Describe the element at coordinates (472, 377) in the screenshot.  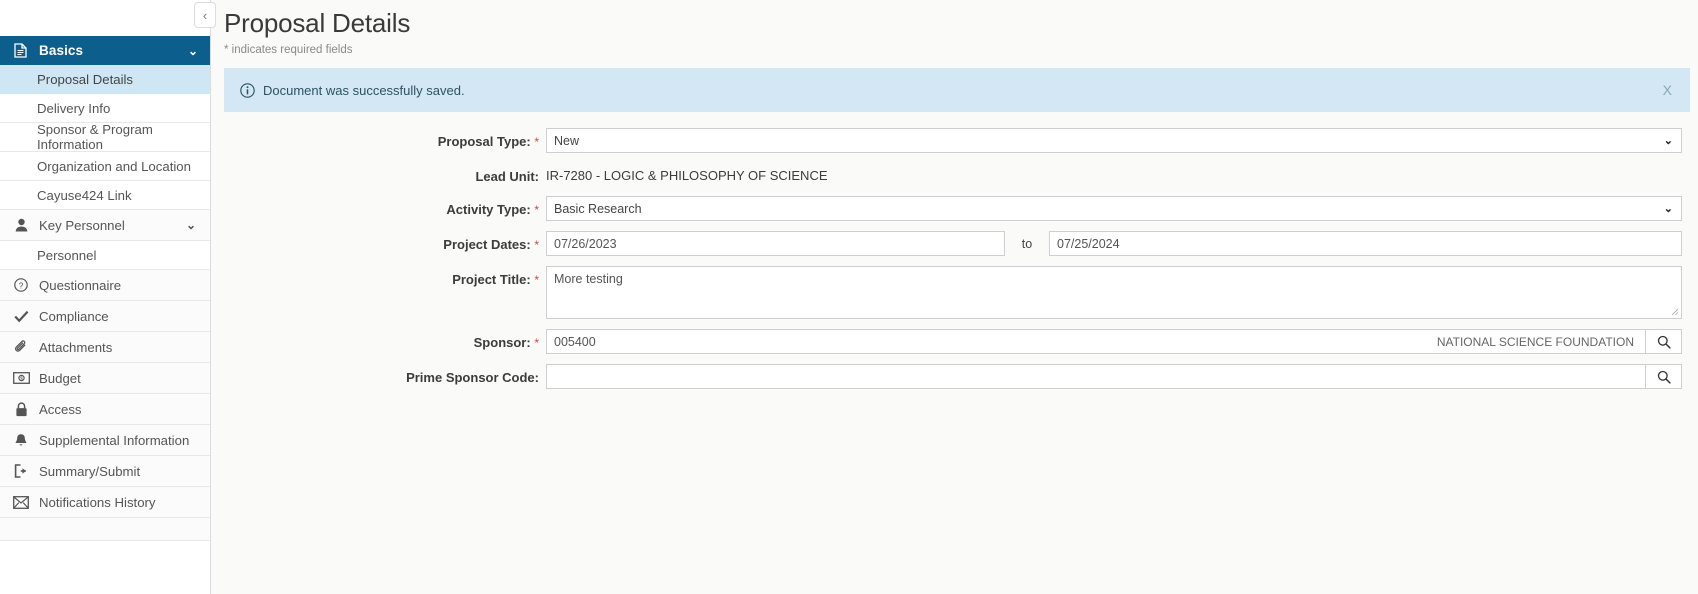
I see `prime-sponsor-code-label-text: Prime Sponsor Code:` at that location.